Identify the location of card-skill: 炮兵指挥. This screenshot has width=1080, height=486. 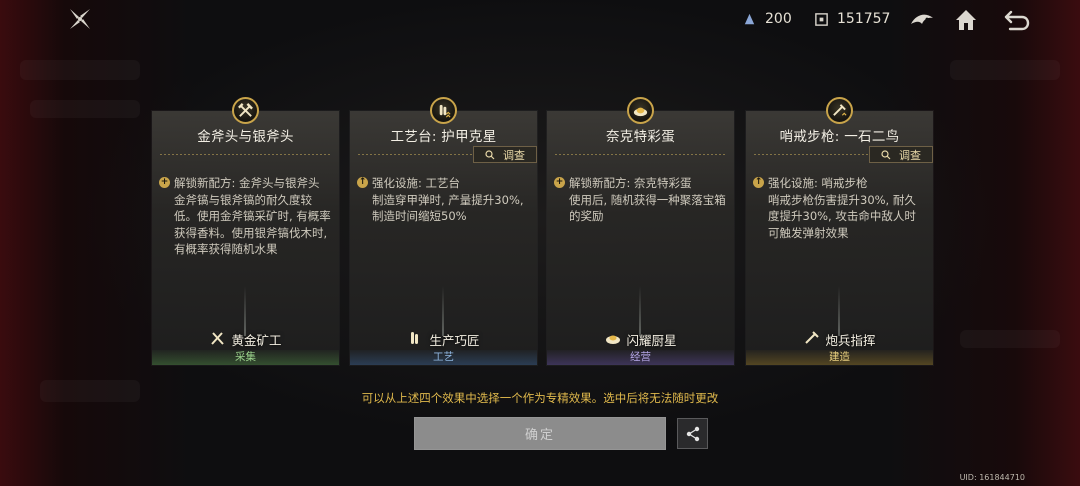
(839, 339).